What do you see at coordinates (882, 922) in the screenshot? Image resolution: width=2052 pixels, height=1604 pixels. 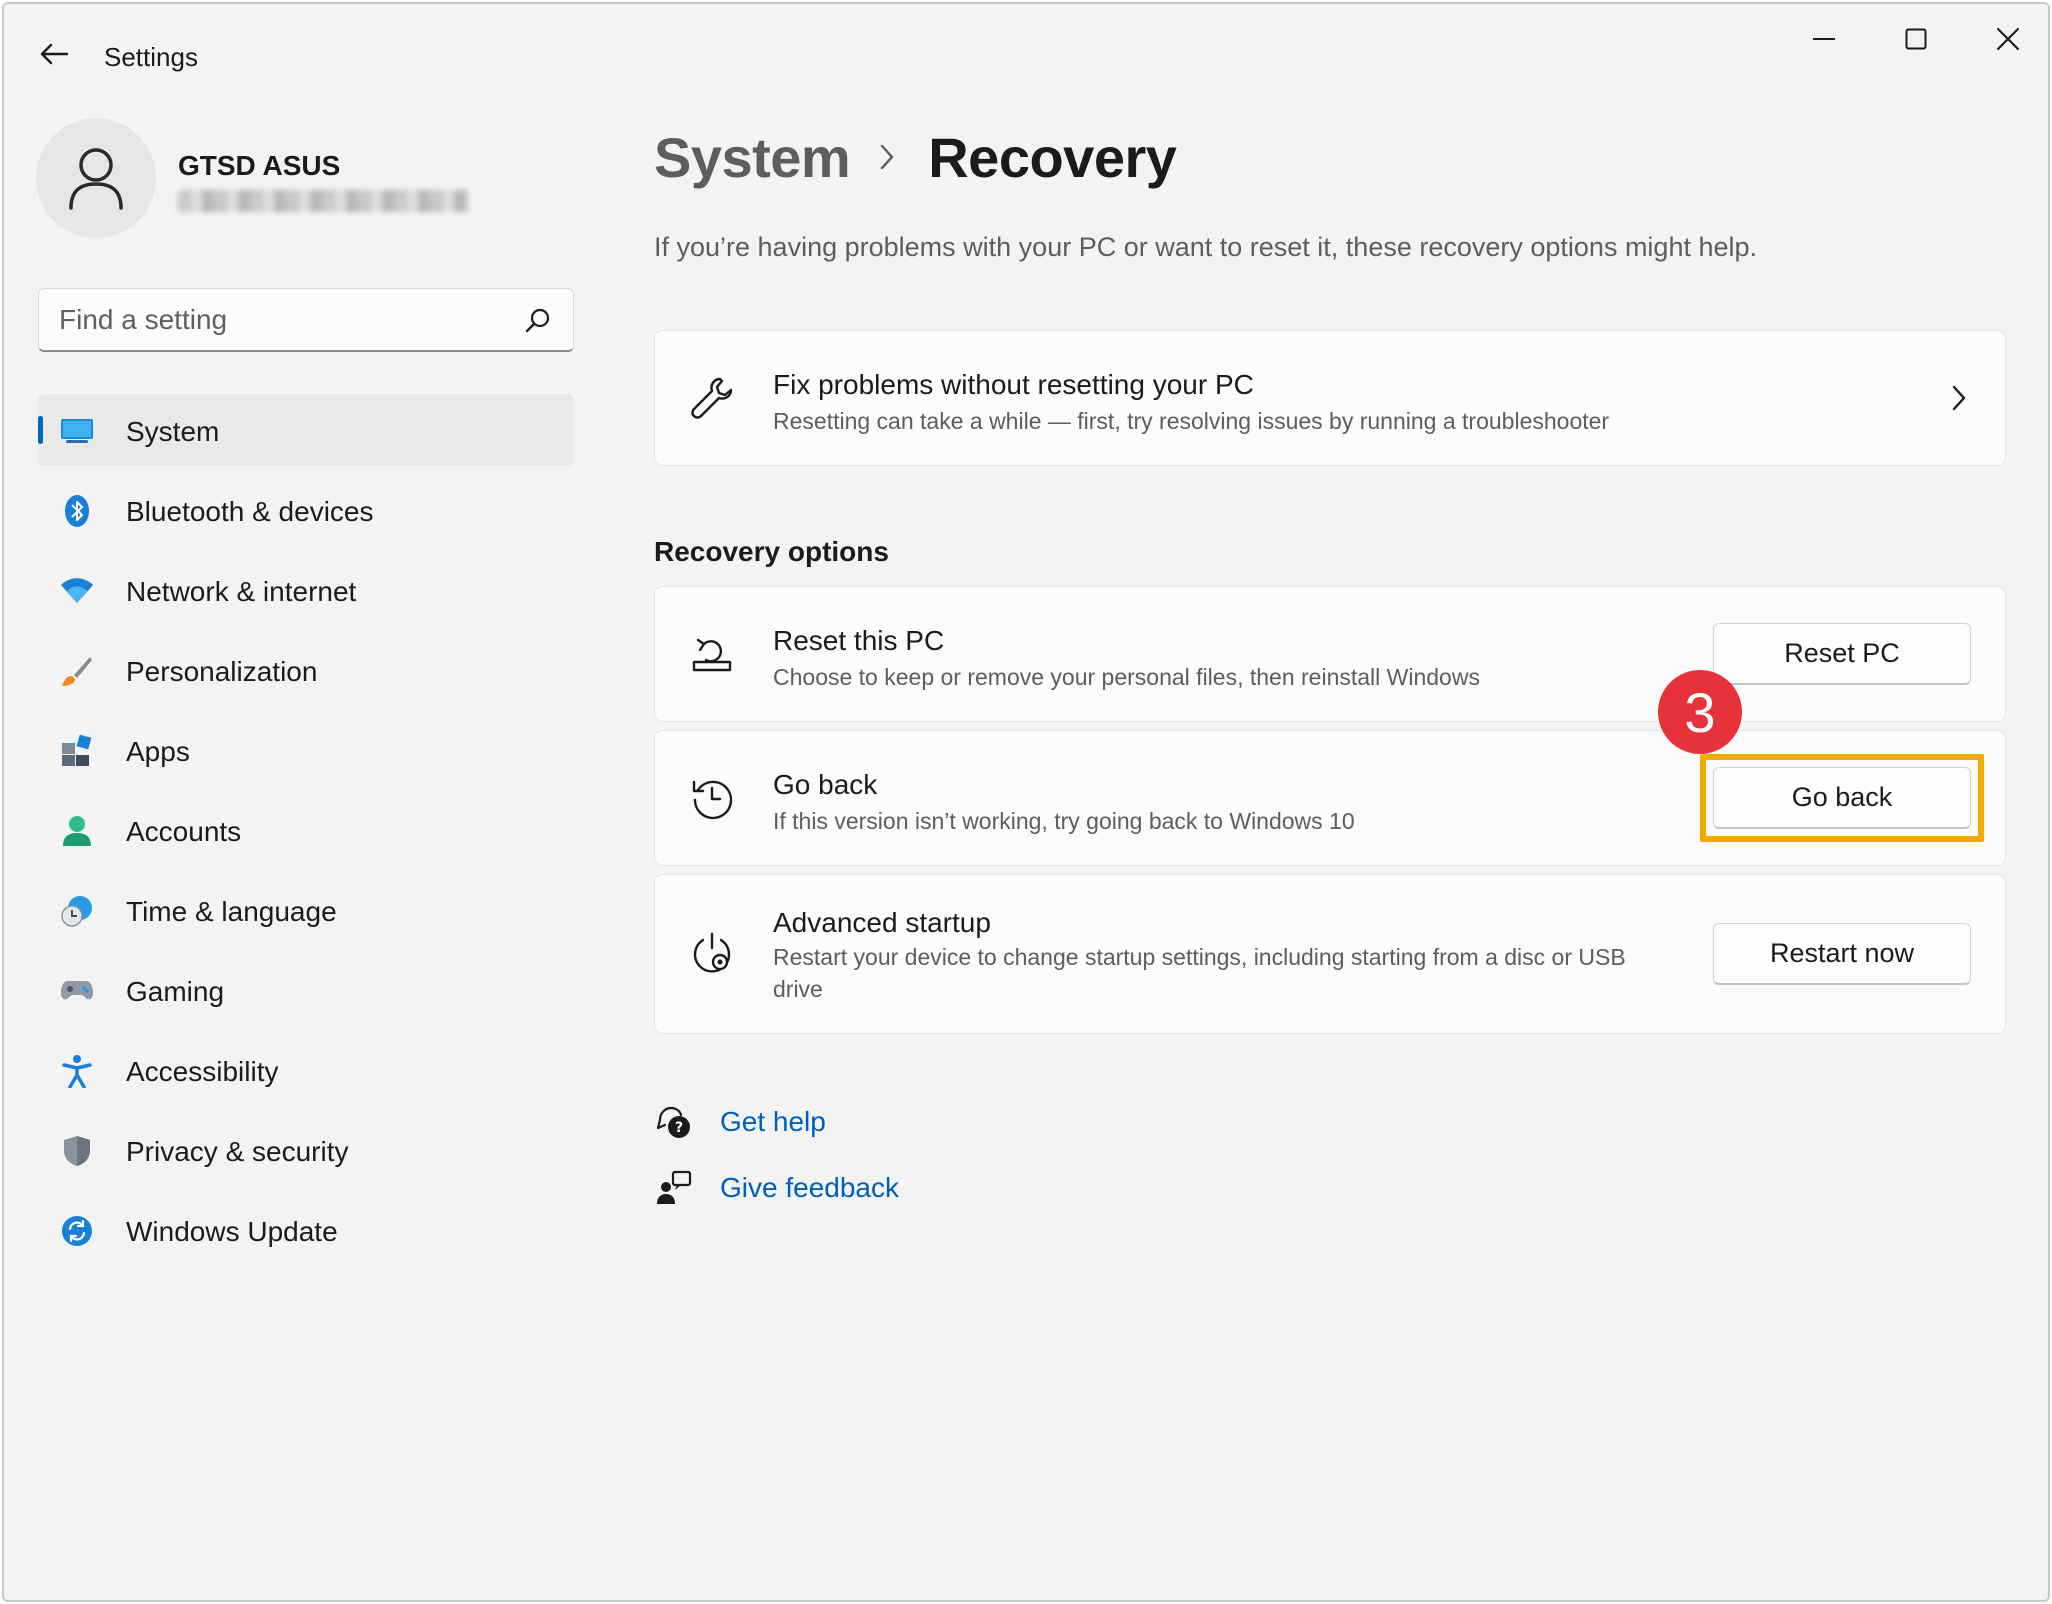 I see `advanced-startup-title: Advanced startup` at bounding box center [882, 922].